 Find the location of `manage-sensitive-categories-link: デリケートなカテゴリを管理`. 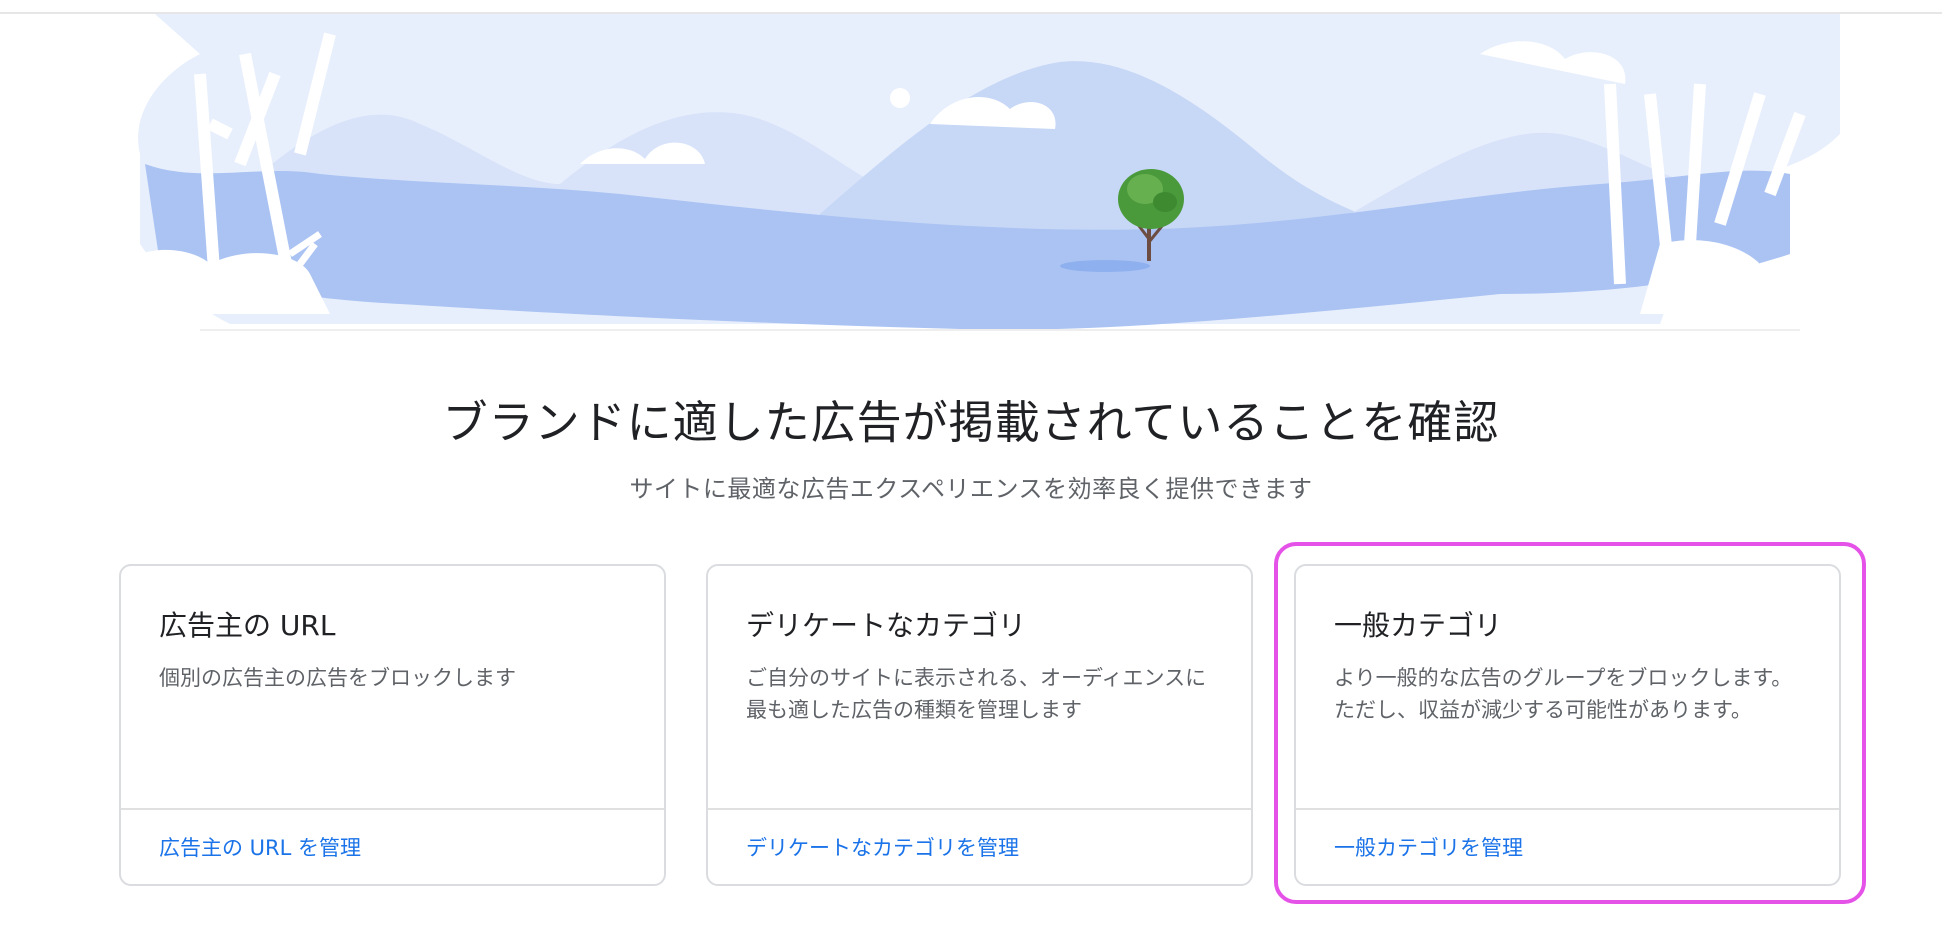

manage-sensitive-categories-link: デリケートなカテゴリを管理 is located at coordinates (882, 847).